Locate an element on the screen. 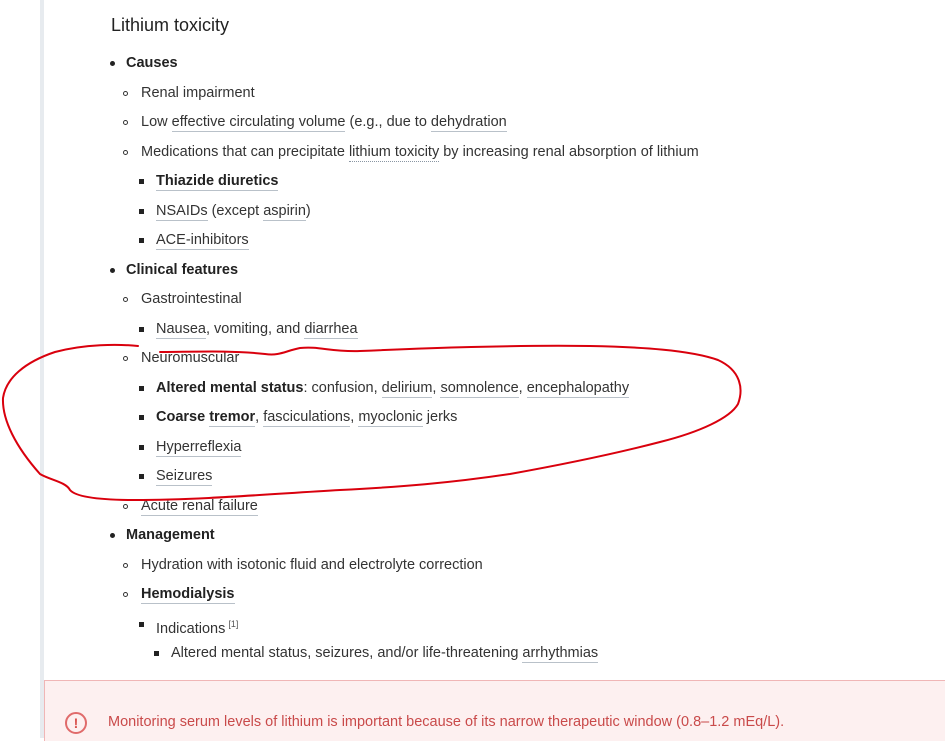 The height and width of the screenshot is (741, 945). link-dehydration: dehydration is located at coordinates (468, 123).